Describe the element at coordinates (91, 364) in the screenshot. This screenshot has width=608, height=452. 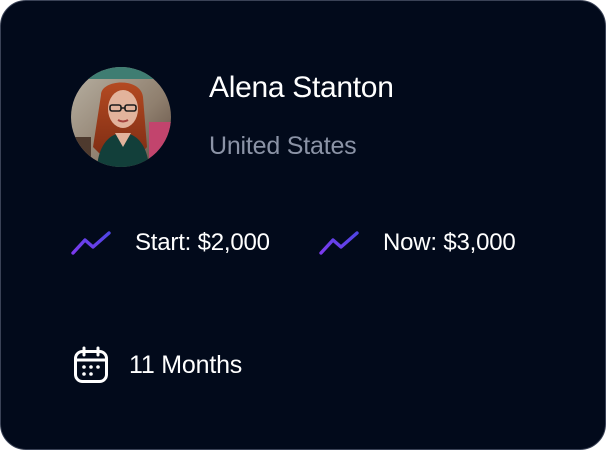
I see `calendar-icon` at that location.